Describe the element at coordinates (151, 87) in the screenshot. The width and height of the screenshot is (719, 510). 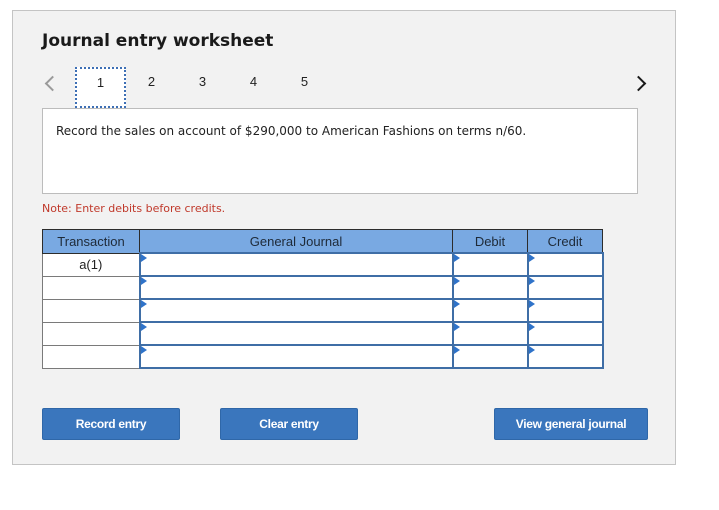
I see `tab-entry-2: 2` at that location.